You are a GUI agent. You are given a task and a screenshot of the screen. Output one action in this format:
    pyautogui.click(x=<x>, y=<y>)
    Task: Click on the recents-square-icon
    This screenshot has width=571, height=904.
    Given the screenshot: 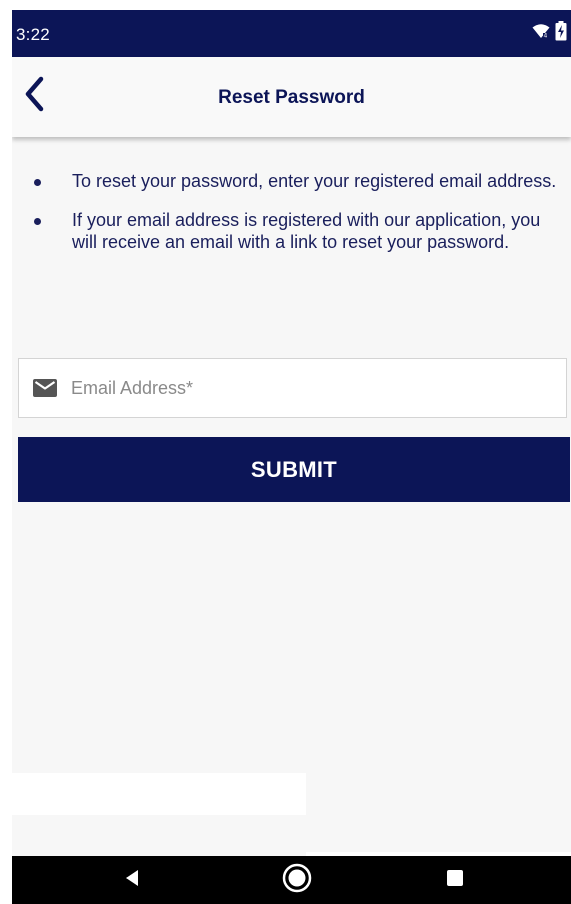 What is the action you would take?
    pyautogui.click(x=455, y=880)
    